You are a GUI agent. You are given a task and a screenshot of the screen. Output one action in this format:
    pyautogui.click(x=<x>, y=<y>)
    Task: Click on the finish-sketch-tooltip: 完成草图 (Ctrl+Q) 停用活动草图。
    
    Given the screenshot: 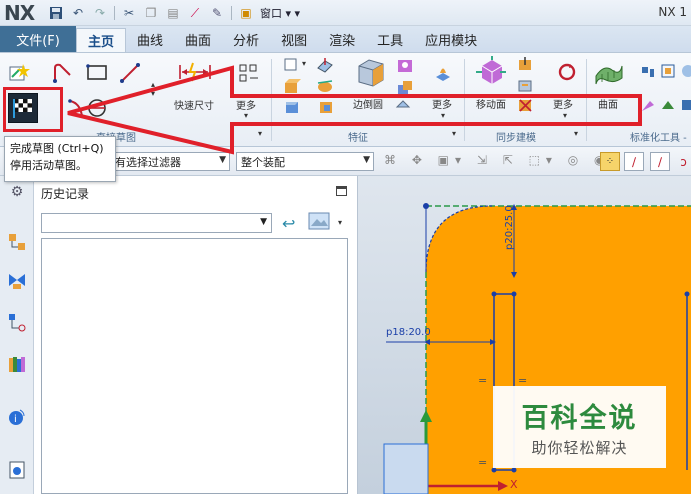 What is the action you would take?
    pyautogui.click(x=60, y=159)
    